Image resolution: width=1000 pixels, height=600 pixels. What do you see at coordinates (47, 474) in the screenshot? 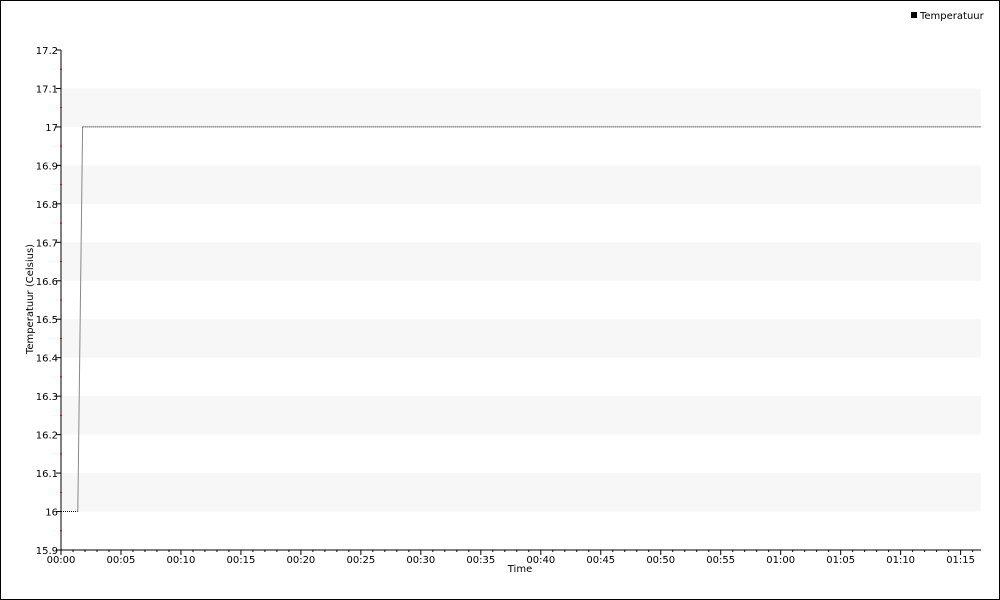
I see `y-tick-label: 16.1` at bounding box center [47, 474].